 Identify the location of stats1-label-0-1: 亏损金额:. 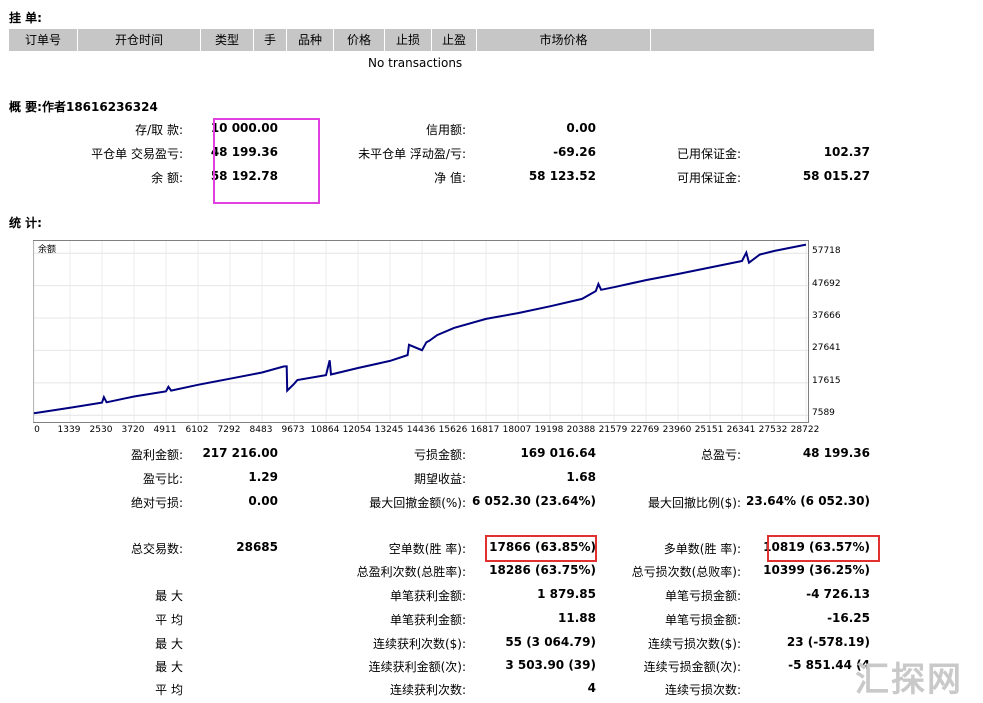
(439, 455).